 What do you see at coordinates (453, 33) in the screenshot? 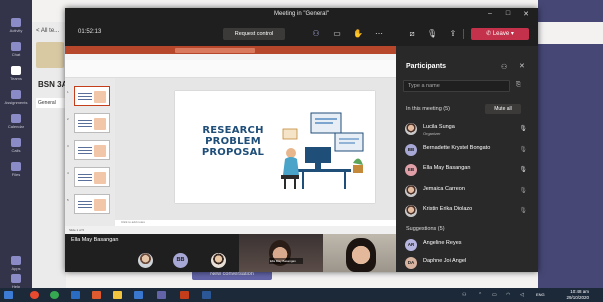
I see `share-icon: ⇪` at bounding box center [453, 33].